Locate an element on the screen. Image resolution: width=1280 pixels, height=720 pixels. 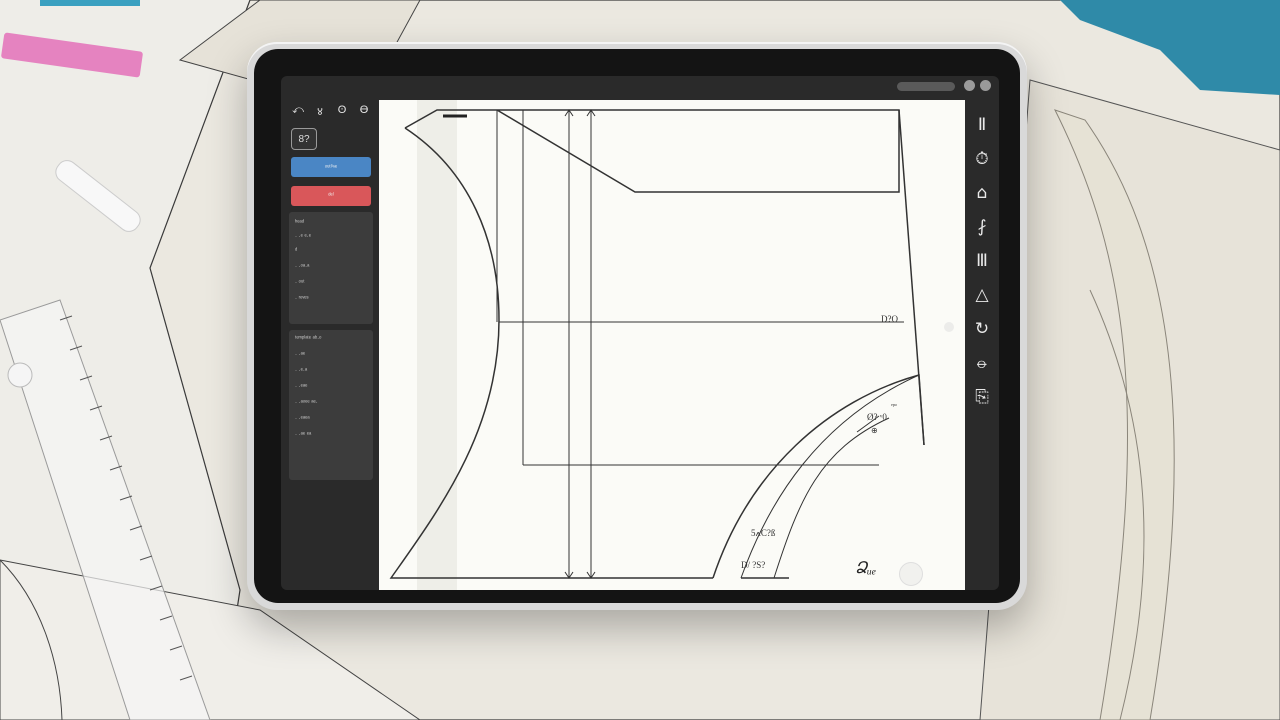
ruler-icon: ⨏ is located at coordinates (982, 227).